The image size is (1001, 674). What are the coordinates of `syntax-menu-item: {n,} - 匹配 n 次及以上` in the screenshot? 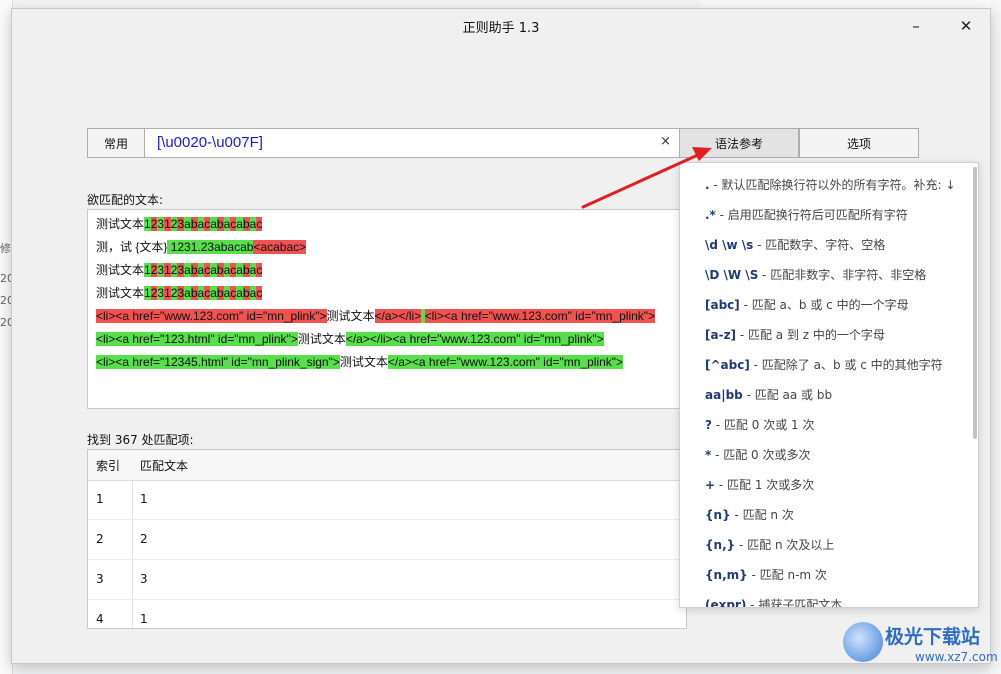 It's located at (769, 544).